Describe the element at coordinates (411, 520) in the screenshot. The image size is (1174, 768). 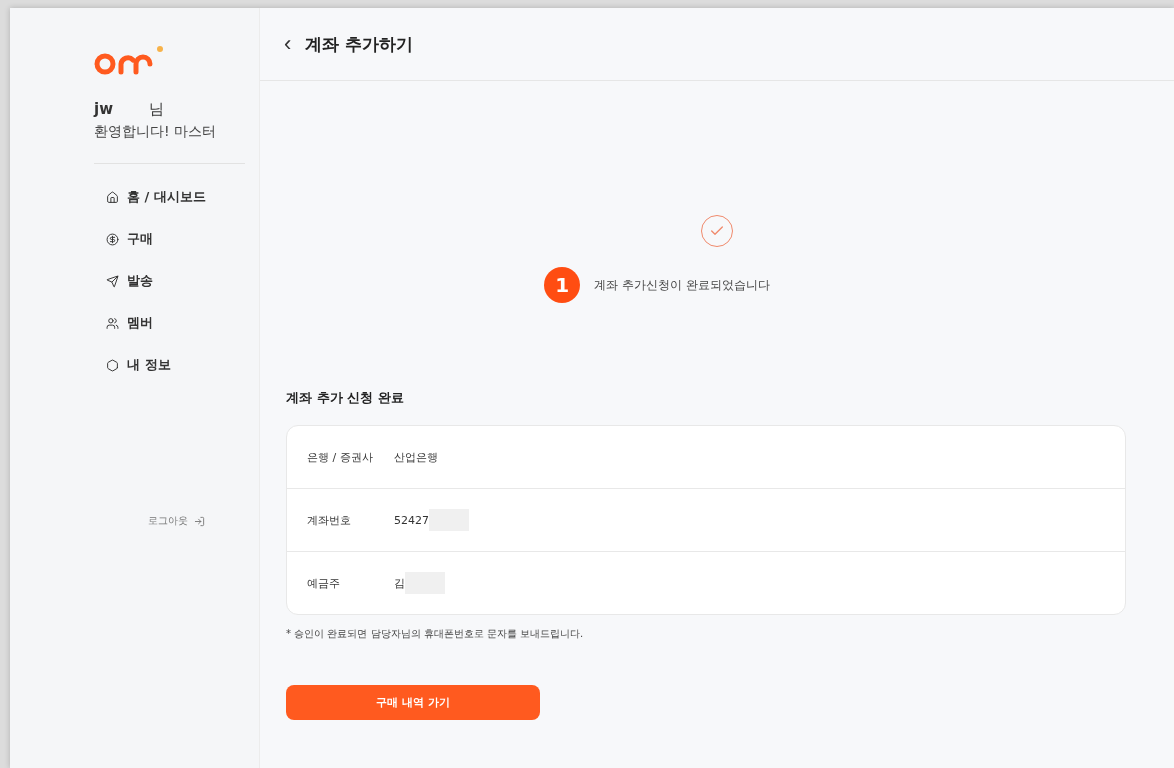
I see `field-value: 52427` at that location.